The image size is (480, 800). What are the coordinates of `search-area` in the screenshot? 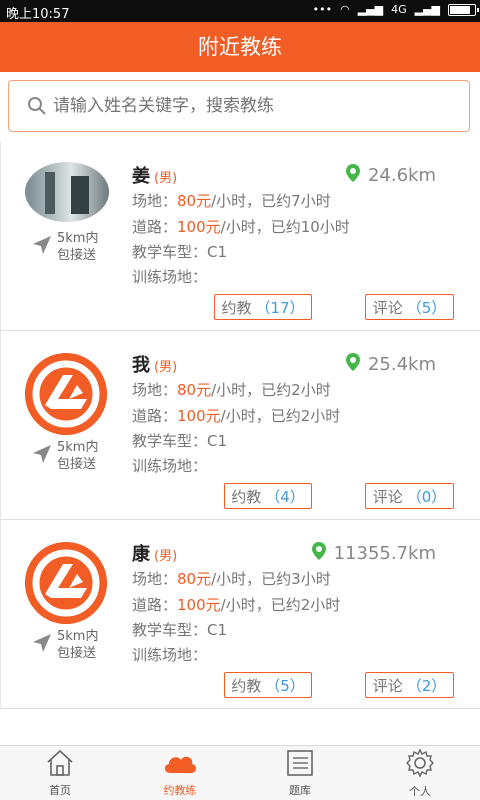 It's located at (240, 107).